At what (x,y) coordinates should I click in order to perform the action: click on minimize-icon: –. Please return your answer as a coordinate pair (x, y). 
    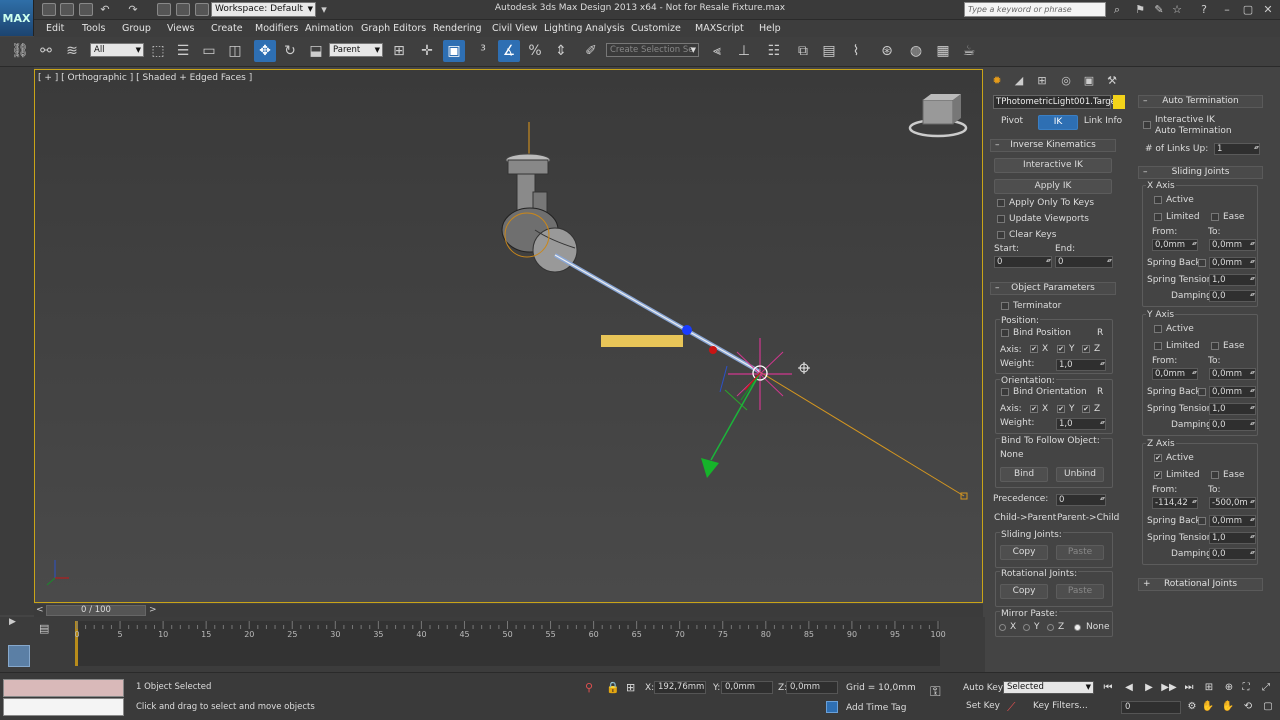
    Looking at the image, I should click on (1227, 9).